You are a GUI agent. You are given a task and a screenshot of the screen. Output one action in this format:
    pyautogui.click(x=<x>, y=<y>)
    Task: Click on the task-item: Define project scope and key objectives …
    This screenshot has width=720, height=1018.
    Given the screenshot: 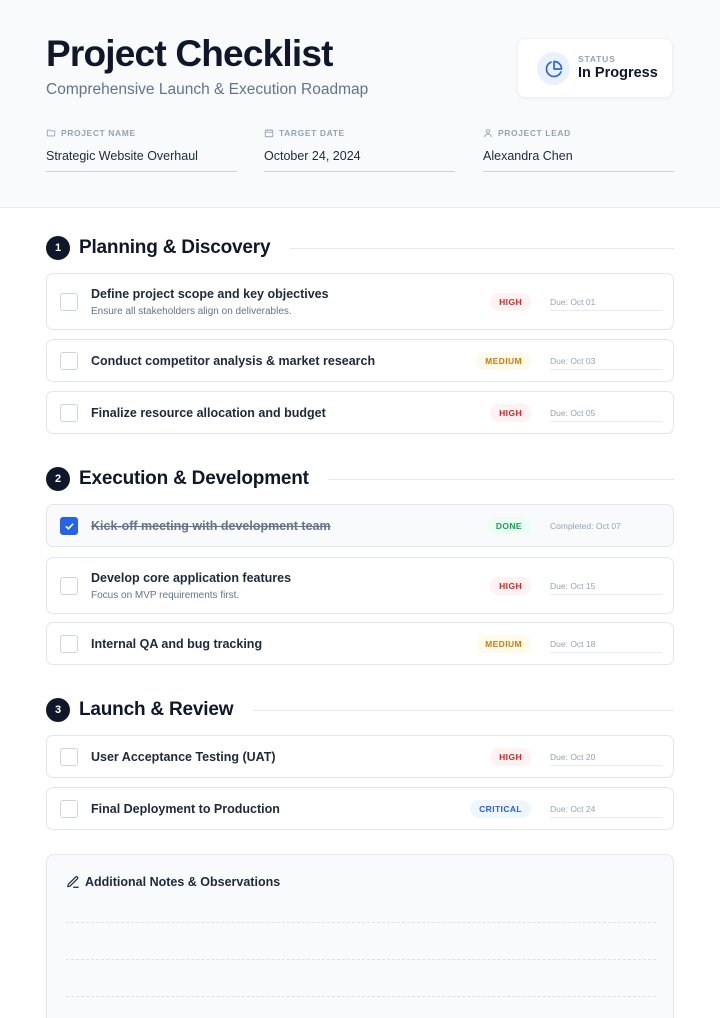 What is the action you would take?
    pyautogui.click(x=360, y=301)
    